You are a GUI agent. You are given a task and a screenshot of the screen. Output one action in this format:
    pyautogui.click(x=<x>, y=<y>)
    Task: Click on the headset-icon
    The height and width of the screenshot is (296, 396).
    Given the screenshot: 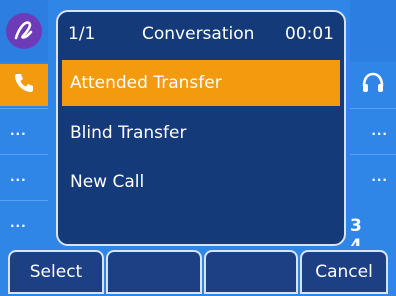 What is the action you would take?
    pyautogui.click(x=373, y=85)
    